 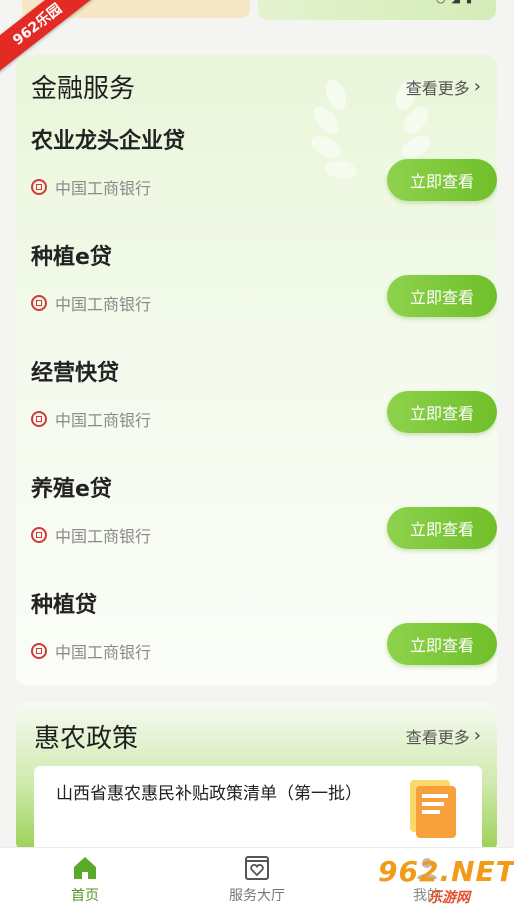 What do you see at coordinates (85, 896) in the screenshot?
I see `nav-home-label: 首页` at bounding box center [85, 896].